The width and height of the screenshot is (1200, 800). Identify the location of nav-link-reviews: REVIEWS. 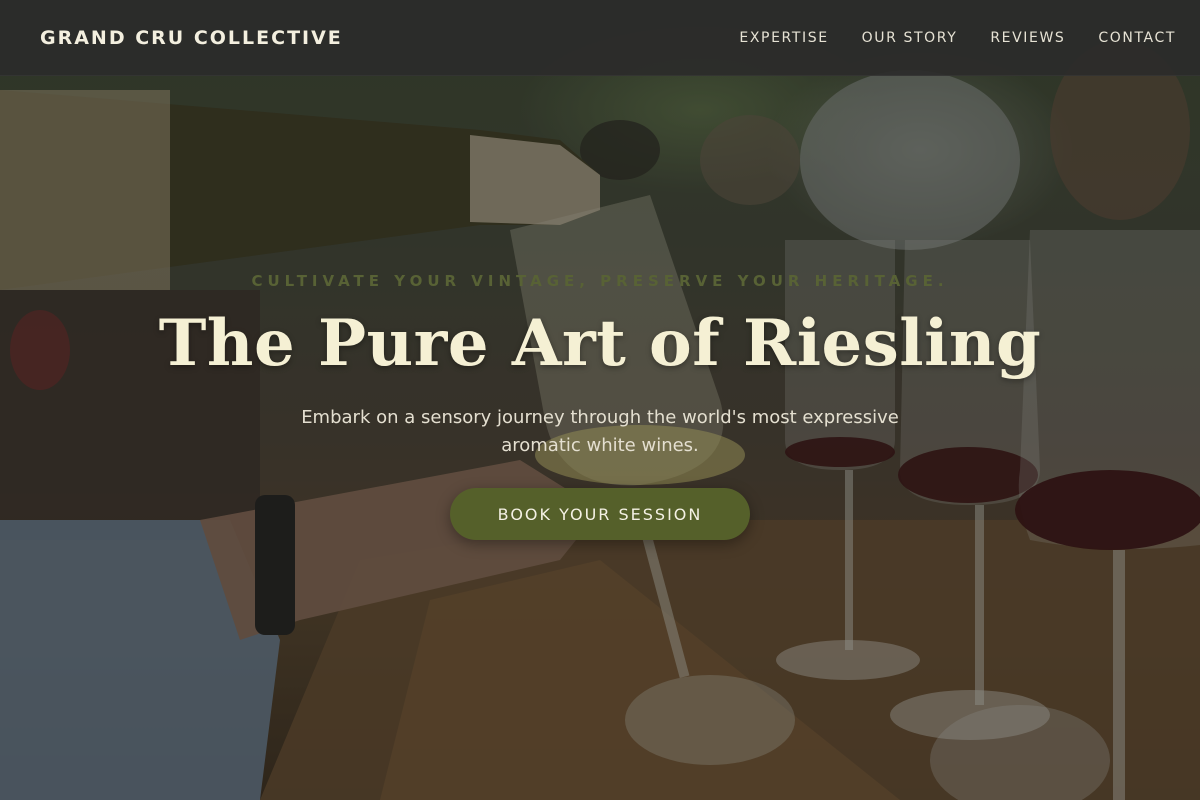
(1027, 38).